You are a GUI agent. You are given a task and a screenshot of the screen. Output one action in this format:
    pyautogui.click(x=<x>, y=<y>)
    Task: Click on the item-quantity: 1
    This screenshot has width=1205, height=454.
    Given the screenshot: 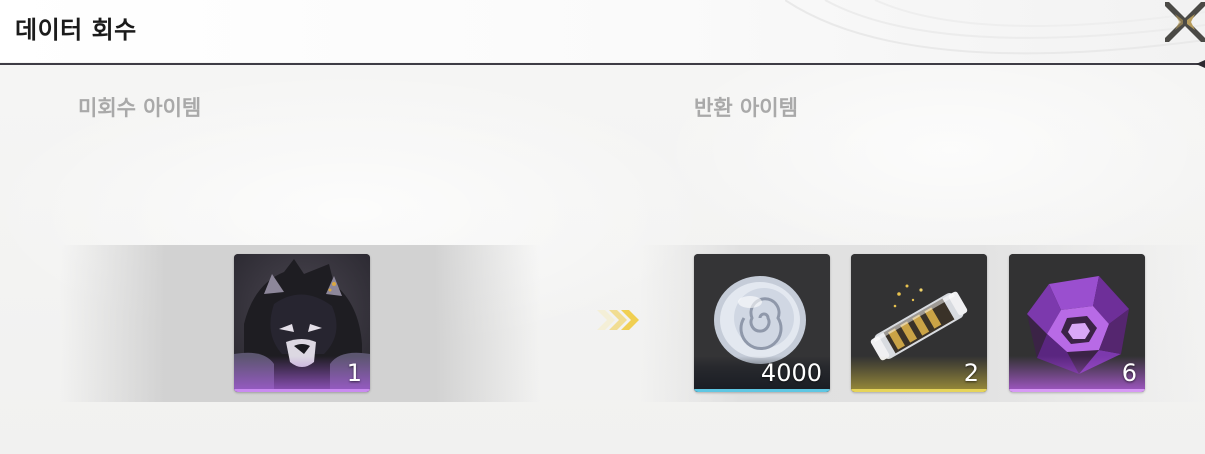 What is the action you would take?
    pyautogui.click(x=354, y=373)
    